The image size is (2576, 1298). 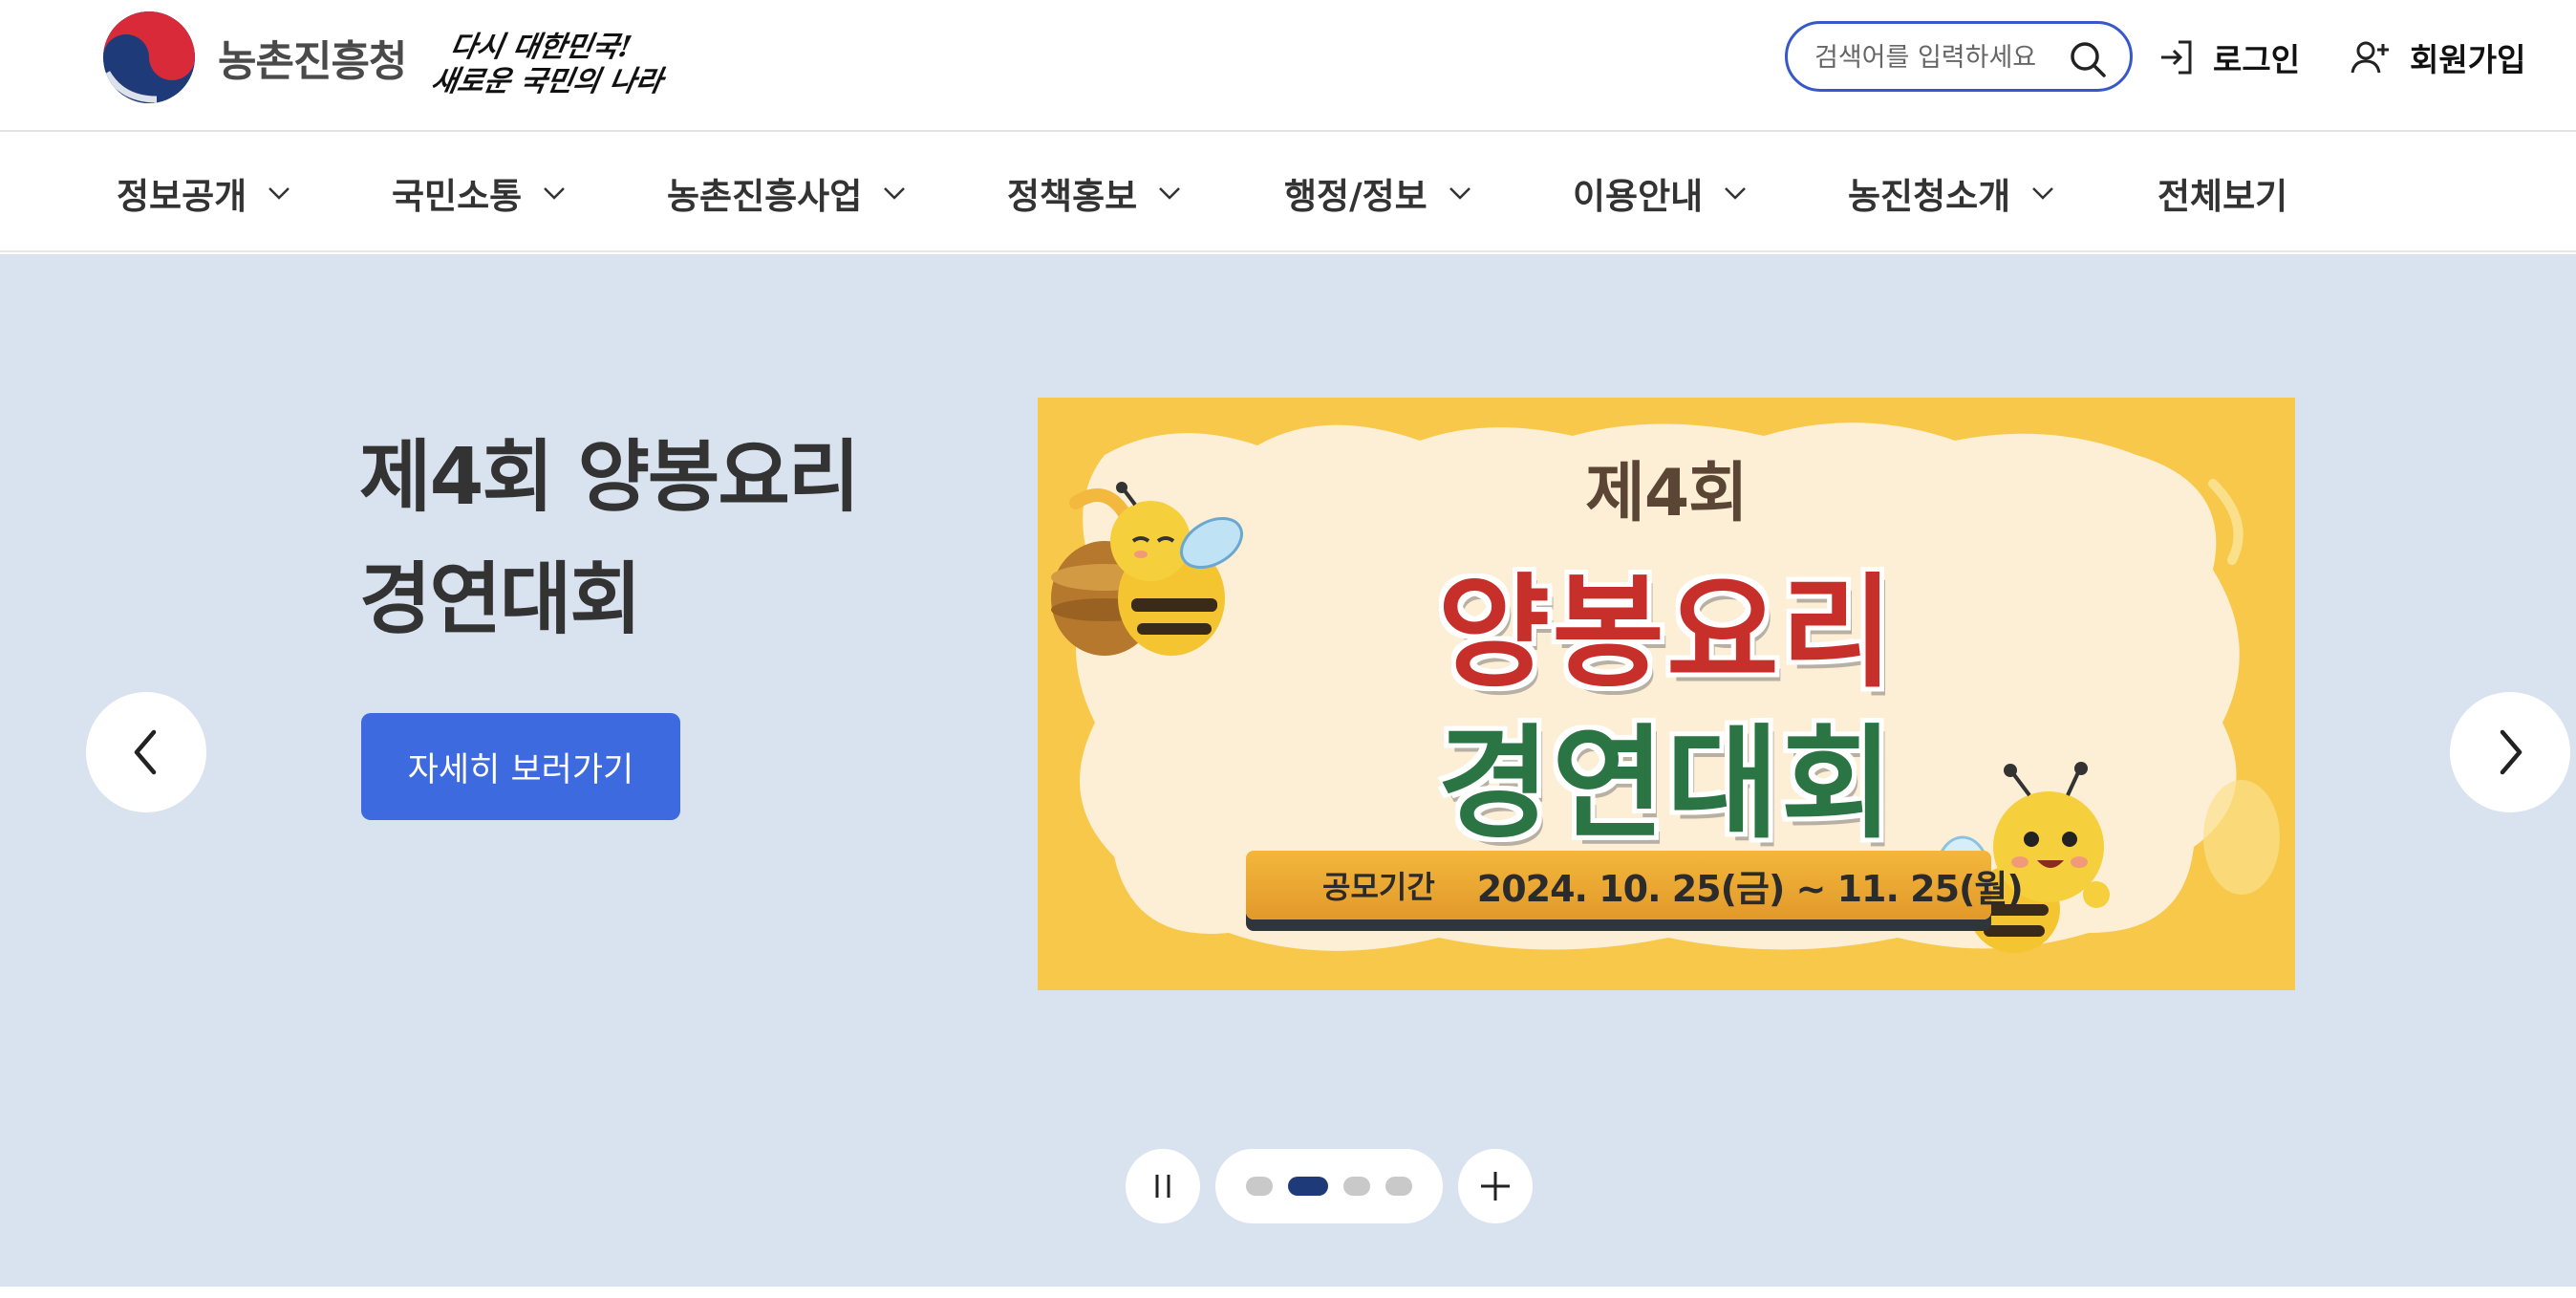 I want to click on nav-item-info-disclosure: 정보공개, so click(x=203, y=193).